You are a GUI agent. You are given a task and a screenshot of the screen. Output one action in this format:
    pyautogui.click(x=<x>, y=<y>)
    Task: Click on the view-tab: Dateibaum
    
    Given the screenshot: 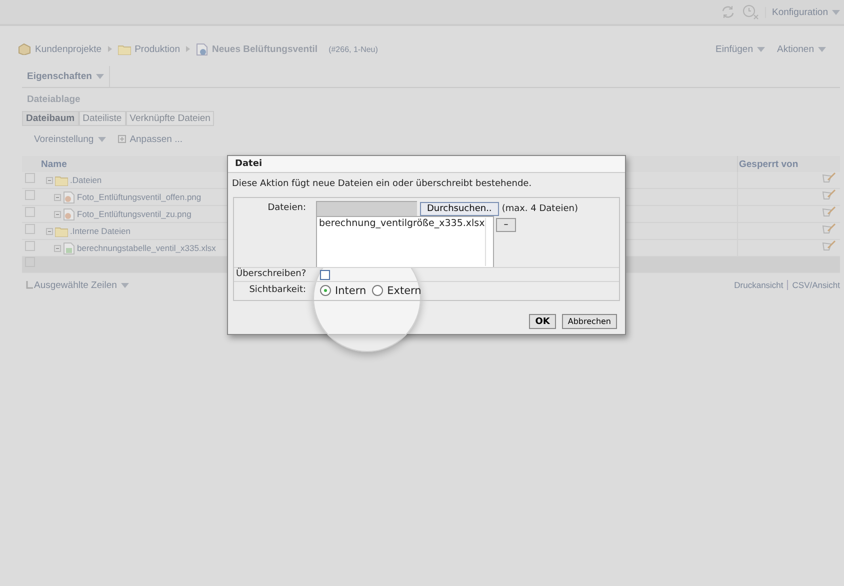 What is the action you would take?
    pyautogui.click(x=50, y=118)
    